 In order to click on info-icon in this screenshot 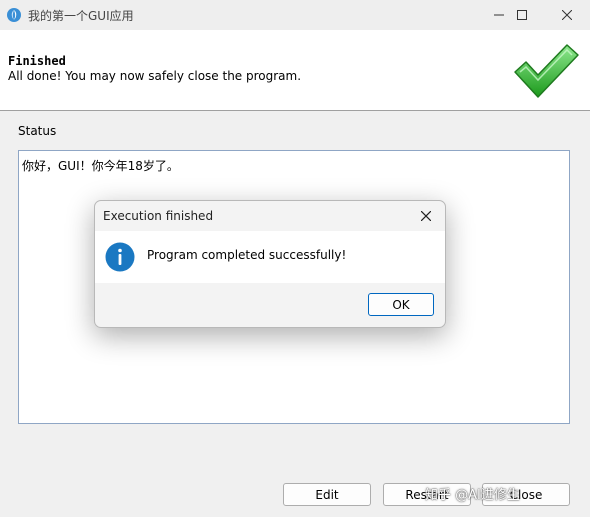, I will do `click(120, 257)`.